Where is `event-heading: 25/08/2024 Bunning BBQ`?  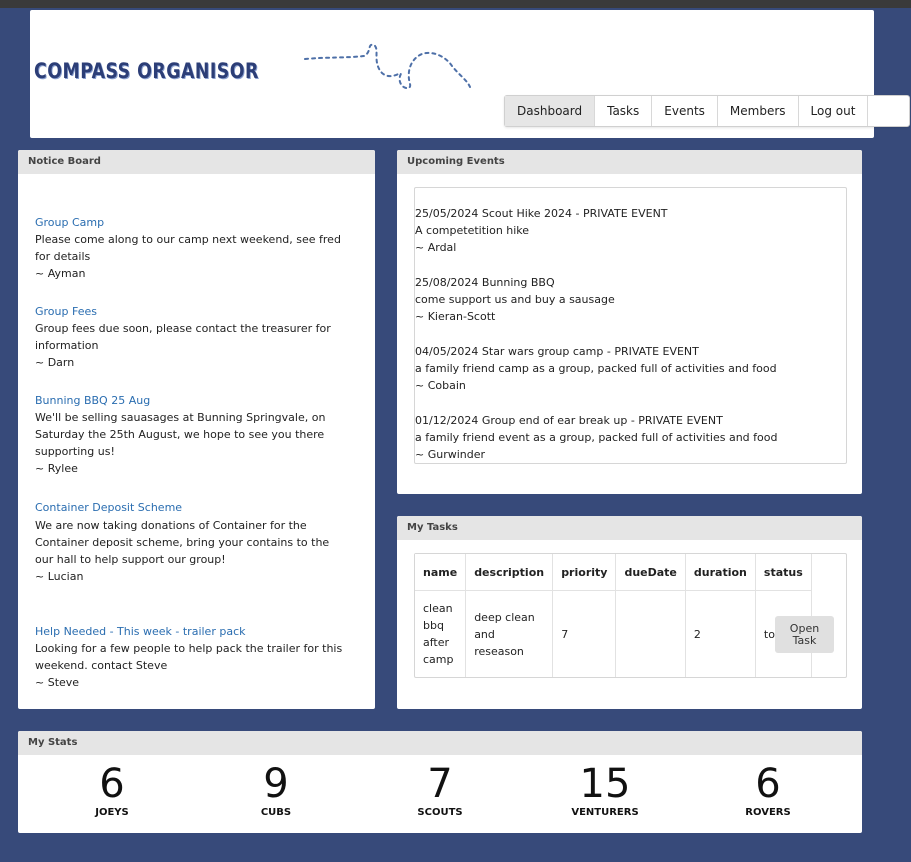
event-heading: 25/08/2024 Bunning BBQ is located at coordinates (485, 282).